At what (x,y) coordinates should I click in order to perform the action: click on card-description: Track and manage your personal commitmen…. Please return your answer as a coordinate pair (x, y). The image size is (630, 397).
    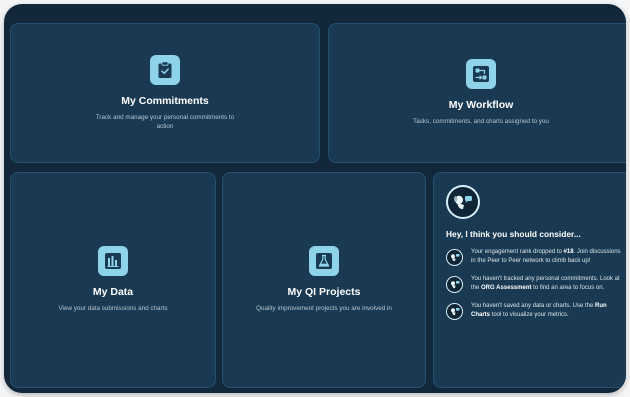
    Looking at the image, I should click on (165, 121).